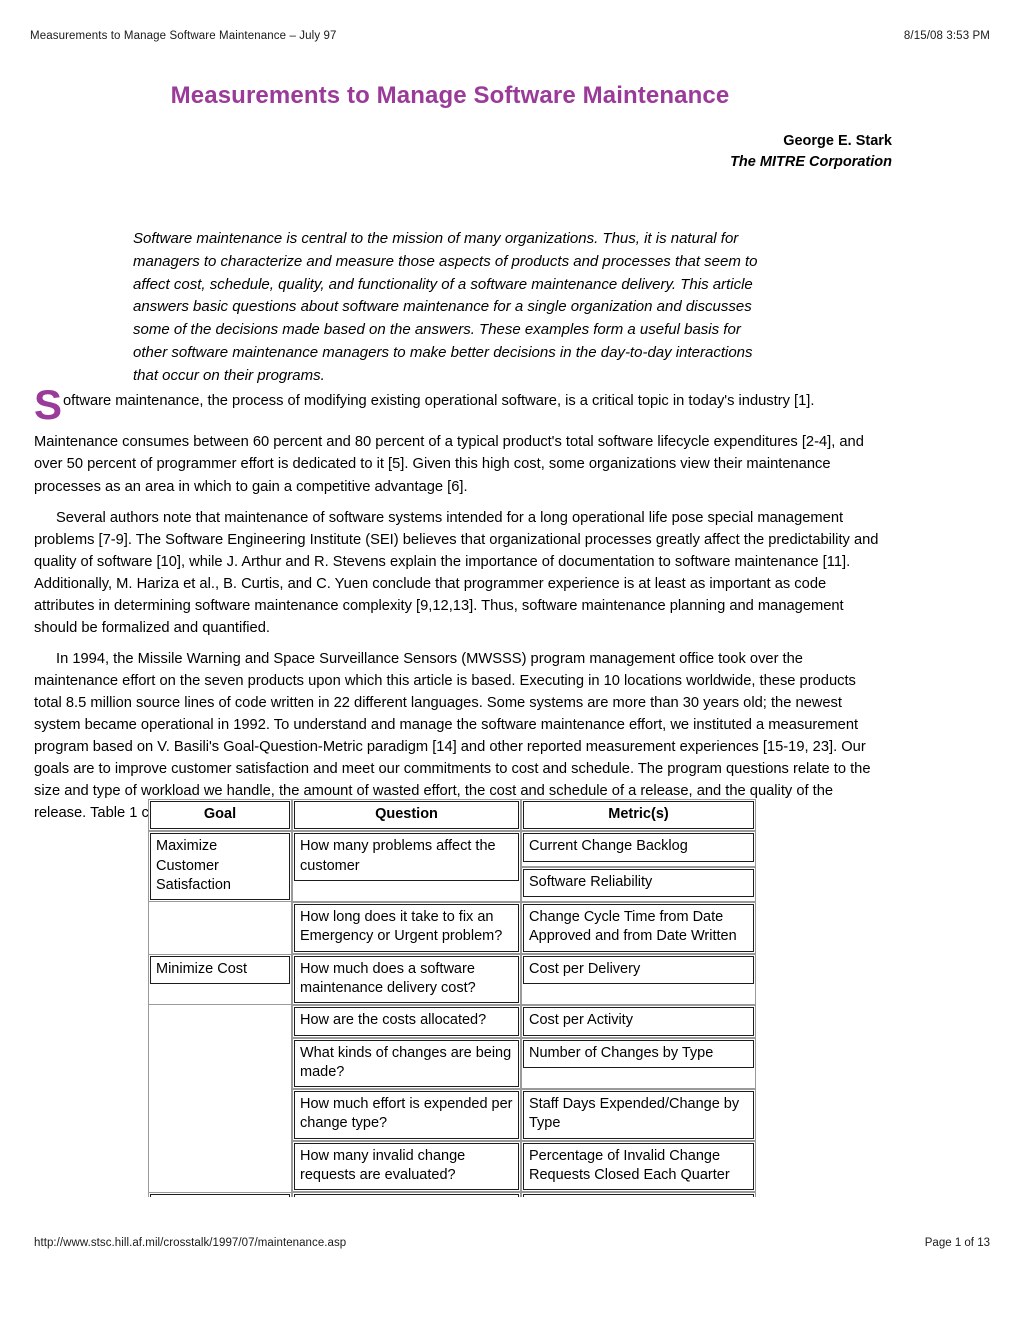 The width and height of the screenshot is (1020, 1320). I want to click on cell-question-text: What kinds of changes are being made?, so click(406, 1063).